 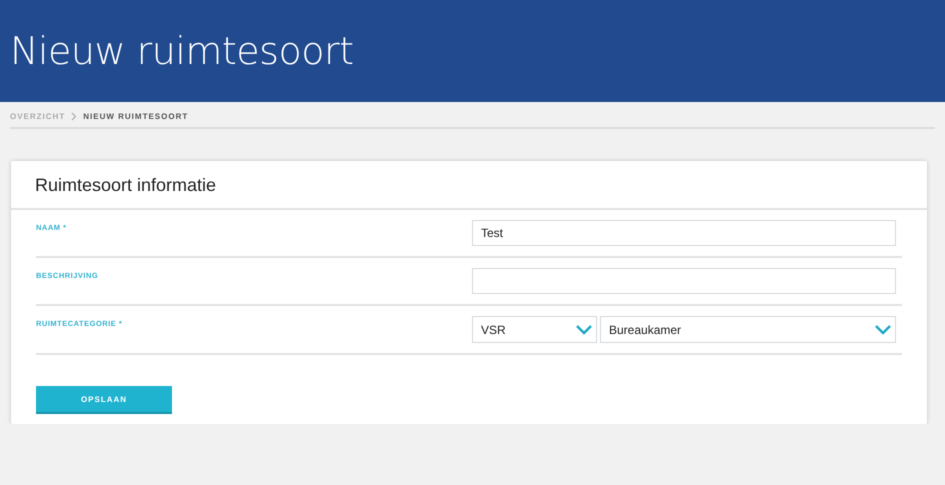 I want to click on input-field: Test, so click(x=684, y=233).